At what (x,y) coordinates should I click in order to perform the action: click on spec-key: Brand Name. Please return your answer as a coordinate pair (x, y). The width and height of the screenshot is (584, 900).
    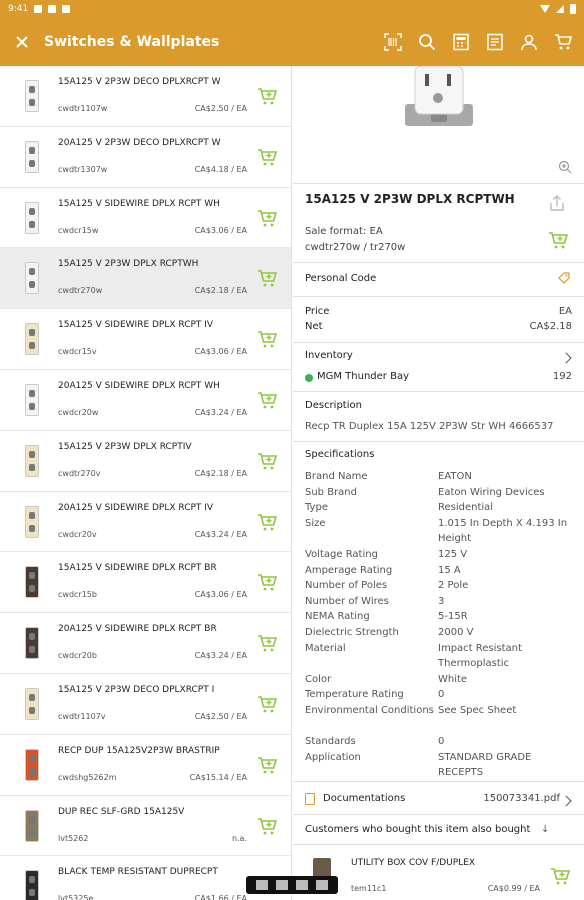
    Looking at the image, I should click on (336, 476).